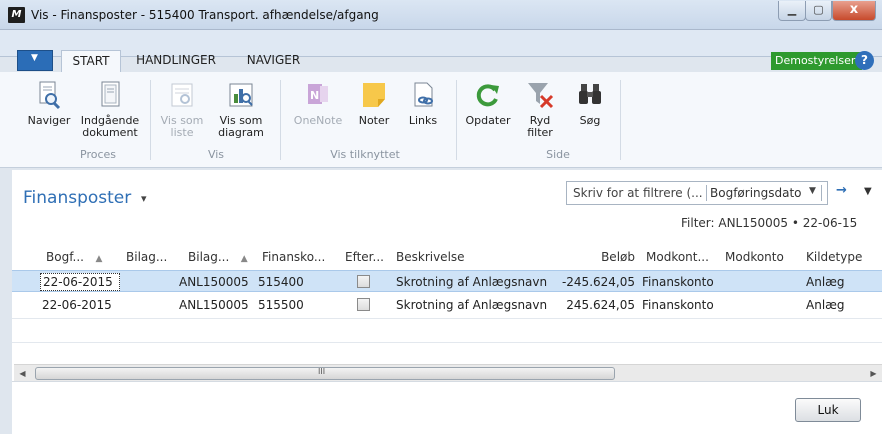 This screenshot has height=434, width=882. What do you see at coordinates (49, 95) in the screenshot?
I see `navigate-document-icon` at bounding box center [49, 95].